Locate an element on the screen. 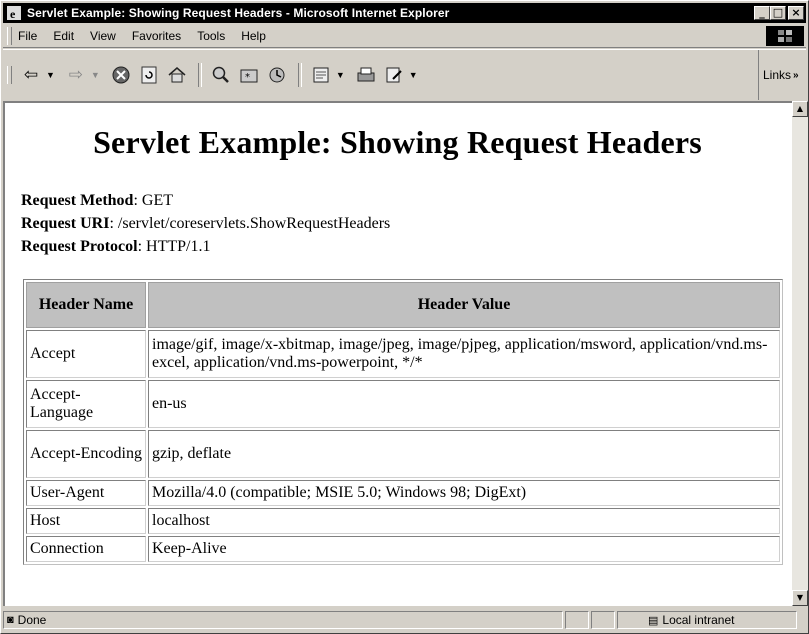 This screenshot has height=634, width=809. maximize-button: □ is located at coordinates (778, 13).